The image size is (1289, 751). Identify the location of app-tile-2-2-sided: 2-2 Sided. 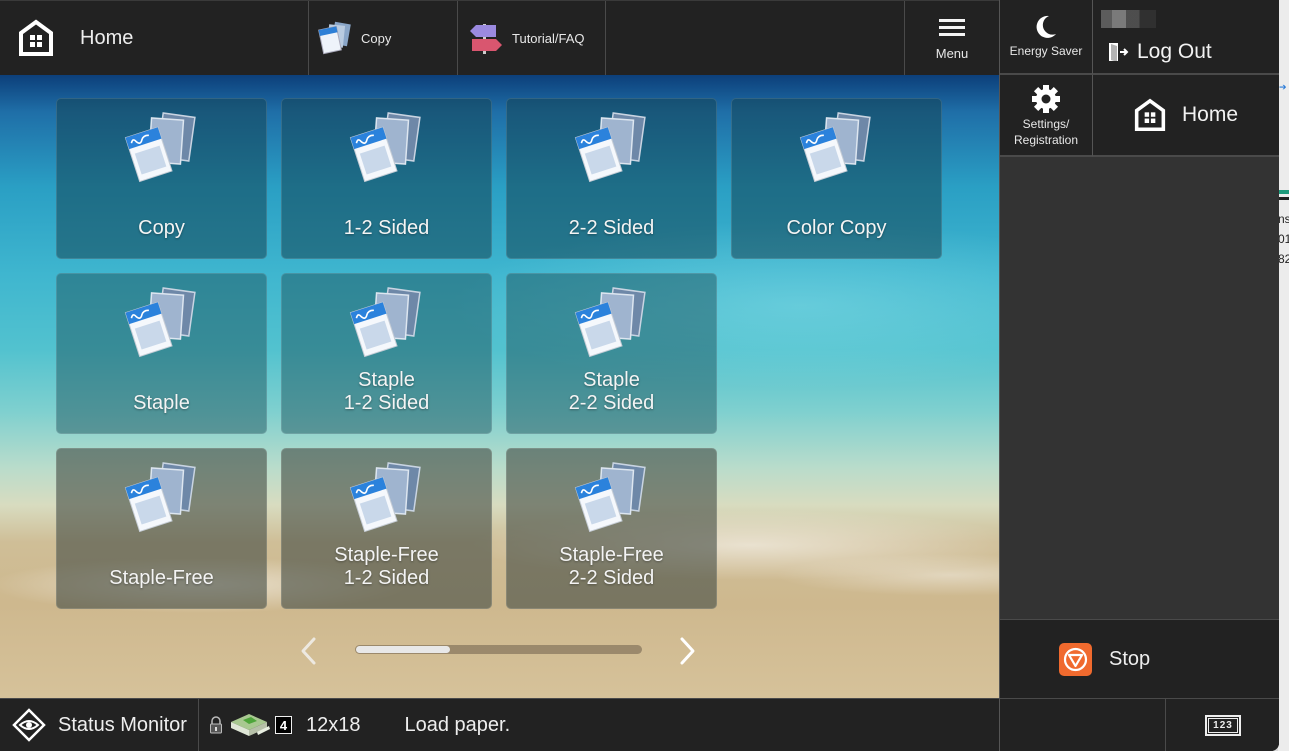
(611, 178).